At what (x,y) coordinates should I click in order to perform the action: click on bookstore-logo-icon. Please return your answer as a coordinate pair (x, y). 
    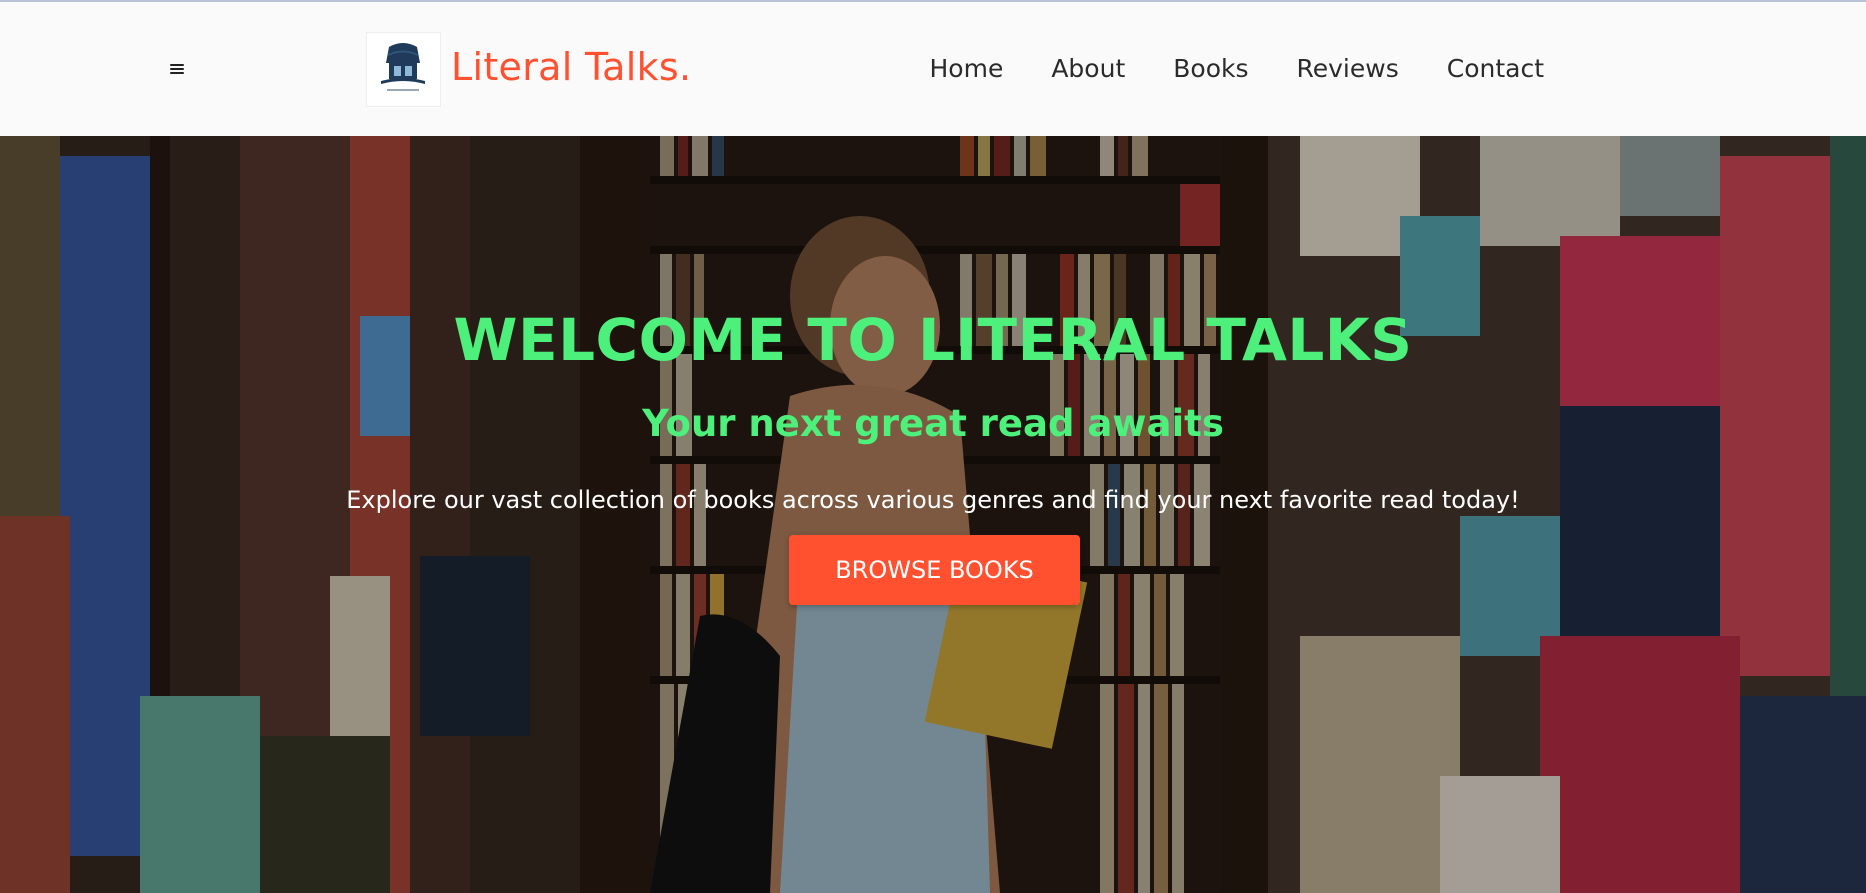
    Looking at the image, I should click on (403, 69).